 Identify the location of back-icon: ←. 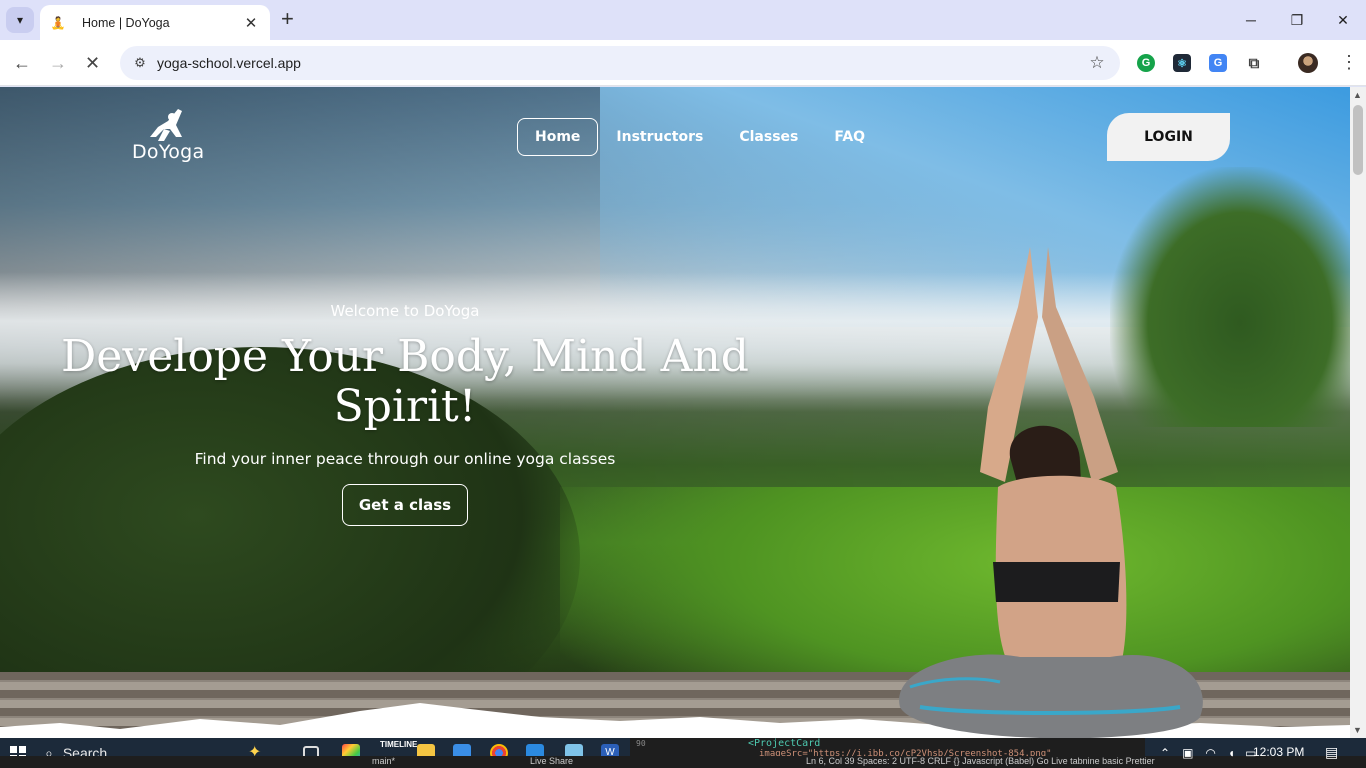
(22, 63).